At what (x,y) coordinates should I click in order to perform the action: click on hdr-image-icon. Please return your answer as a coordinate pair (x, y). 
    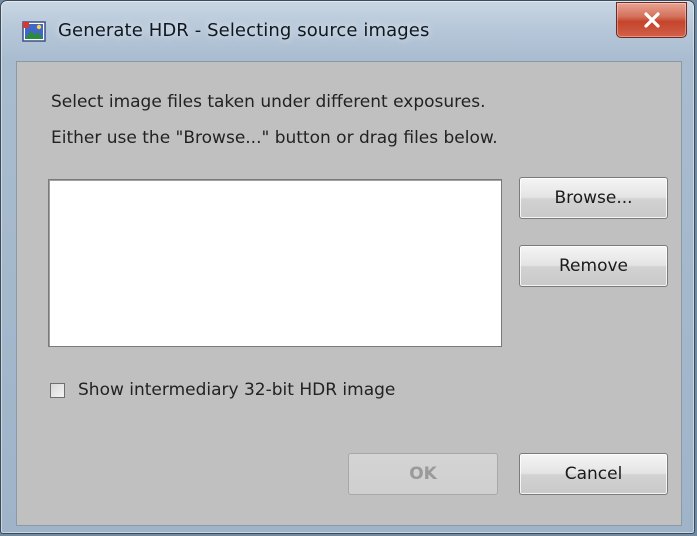
    Looking at the image, I should click on (34, 32).